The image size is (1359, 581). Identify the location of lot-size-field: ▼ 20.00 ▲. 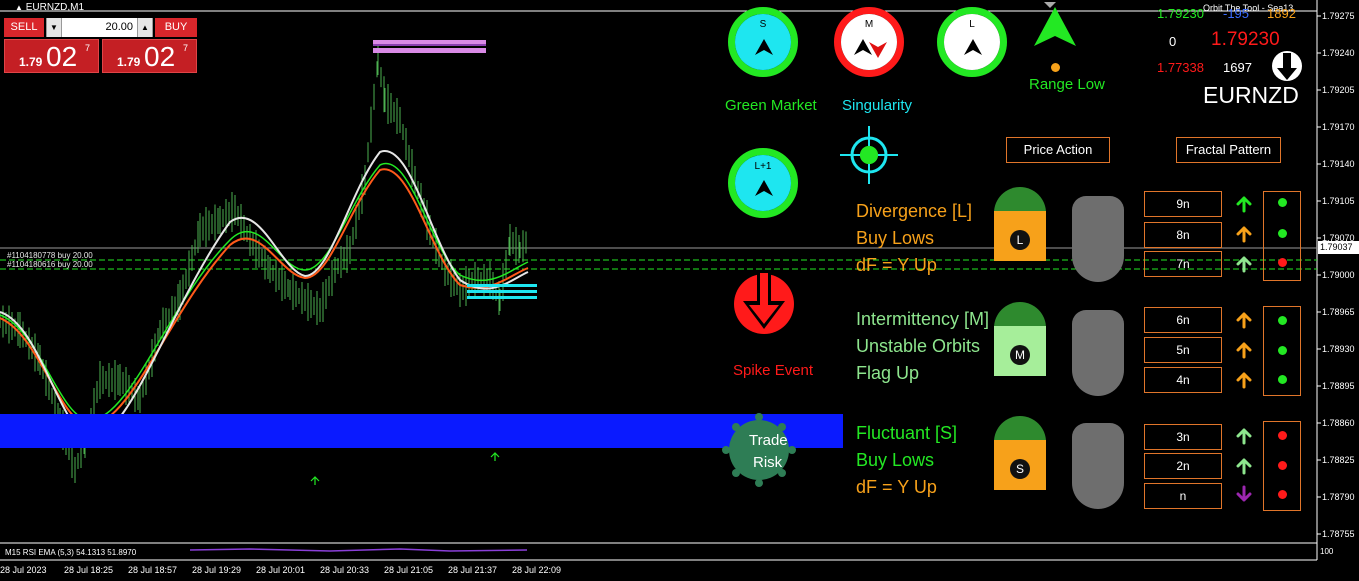
(99, 27).